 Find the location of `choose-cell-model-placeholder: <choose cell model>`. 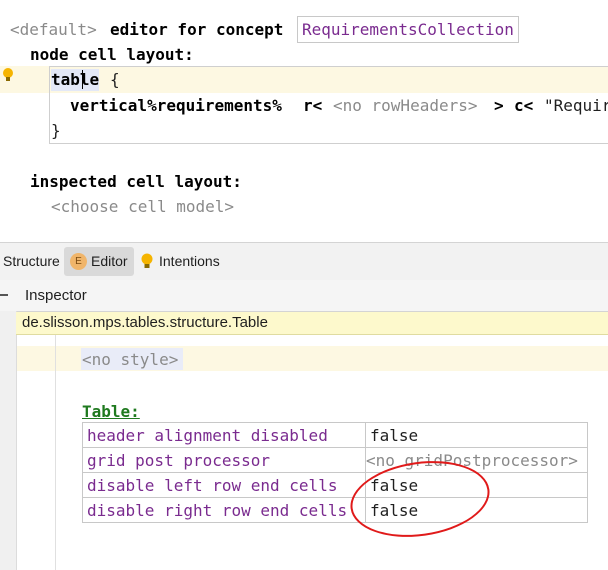

choose-cell-model-placeholder: <choose cell model> is located at coordinates (142, 206).